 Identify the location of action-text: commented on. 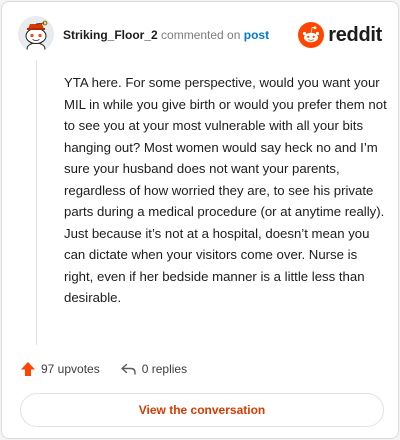
(201, 35).